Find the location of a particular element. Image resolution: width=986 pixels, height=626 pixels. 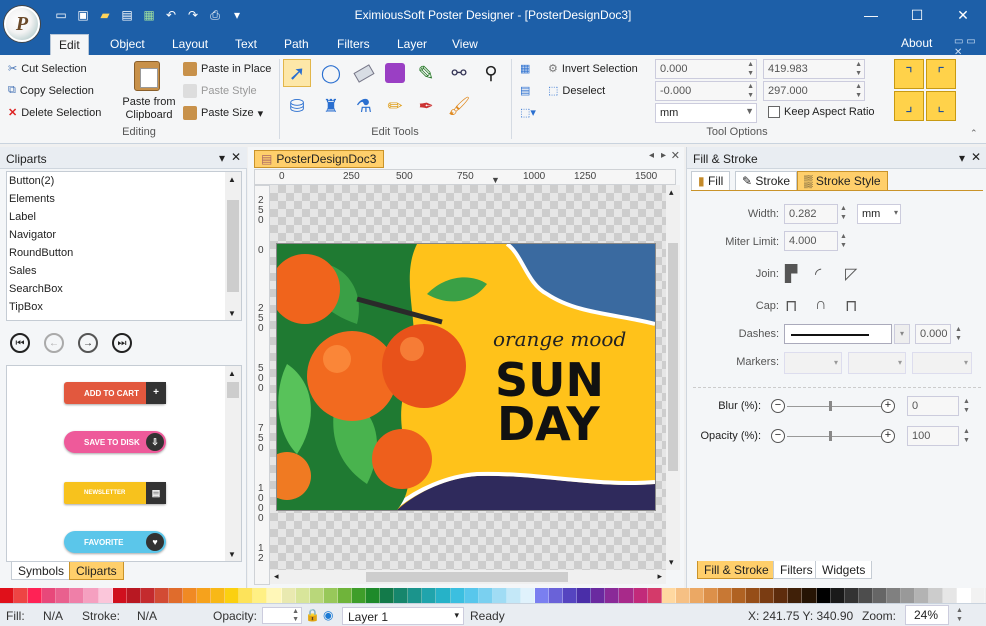

join-bevel-icon: ◸ is located at coordinates (851, 274).